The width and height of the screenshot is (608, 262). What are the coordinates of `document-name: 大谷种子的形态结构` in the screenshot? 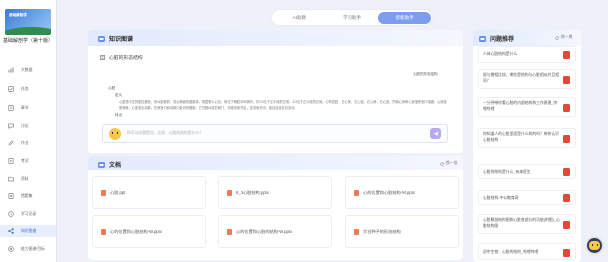 It's located at (382, 231).